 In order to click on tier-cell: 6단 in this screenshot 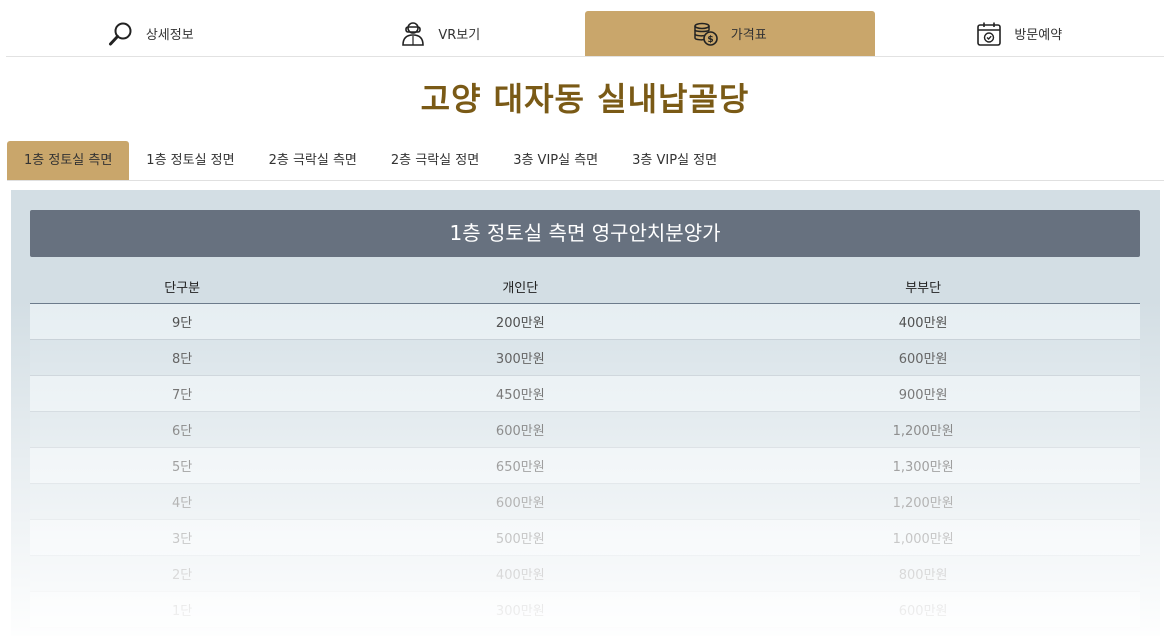, I will do `click(182, 429)`.